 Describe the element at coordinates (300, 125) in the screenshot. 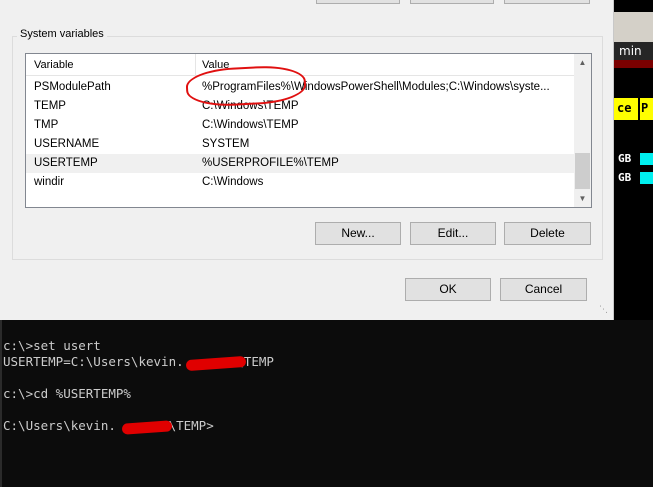

I see `list-row: TMP C:\Windows\TEMP` at that location.